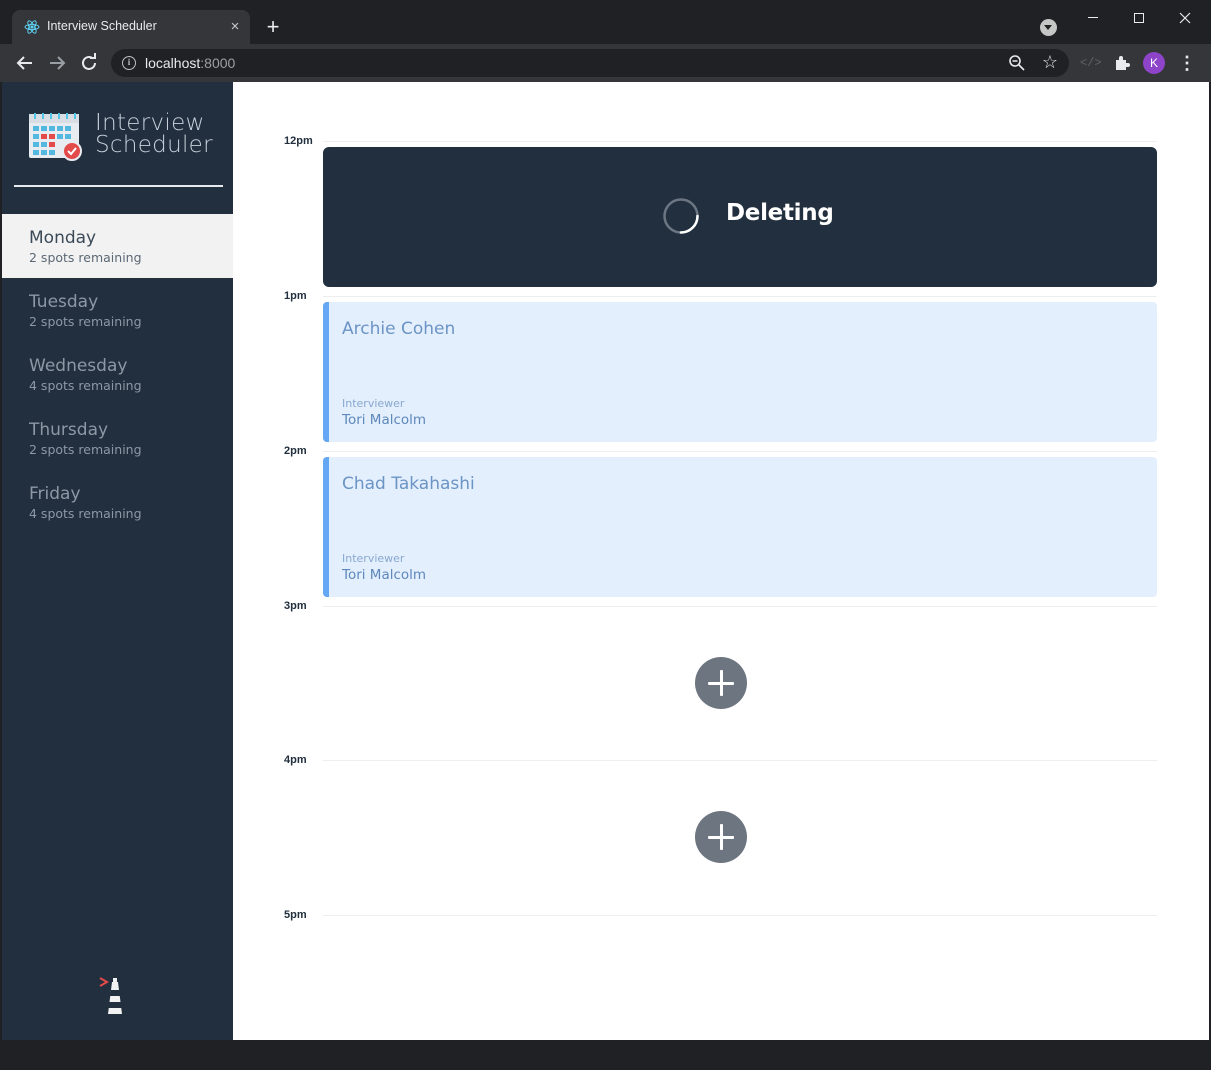  Describe the element at coordinates (721, 989) in the screenshot. I see `appointment-slot-5pm: 5pm` at that location.